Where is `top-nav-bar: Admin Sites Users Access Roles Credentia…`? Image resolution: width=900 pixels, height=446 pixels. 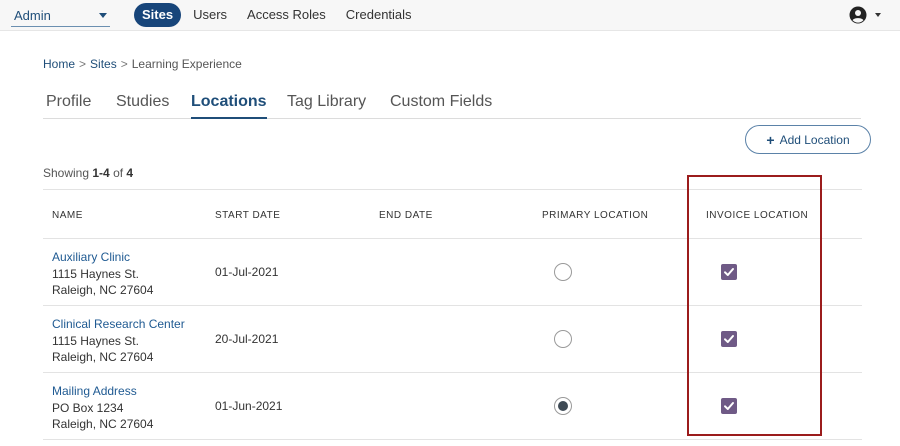
top-nav-bar: Admin Sites Users Access Roles Credentia… is located at coordinates (450, 15).